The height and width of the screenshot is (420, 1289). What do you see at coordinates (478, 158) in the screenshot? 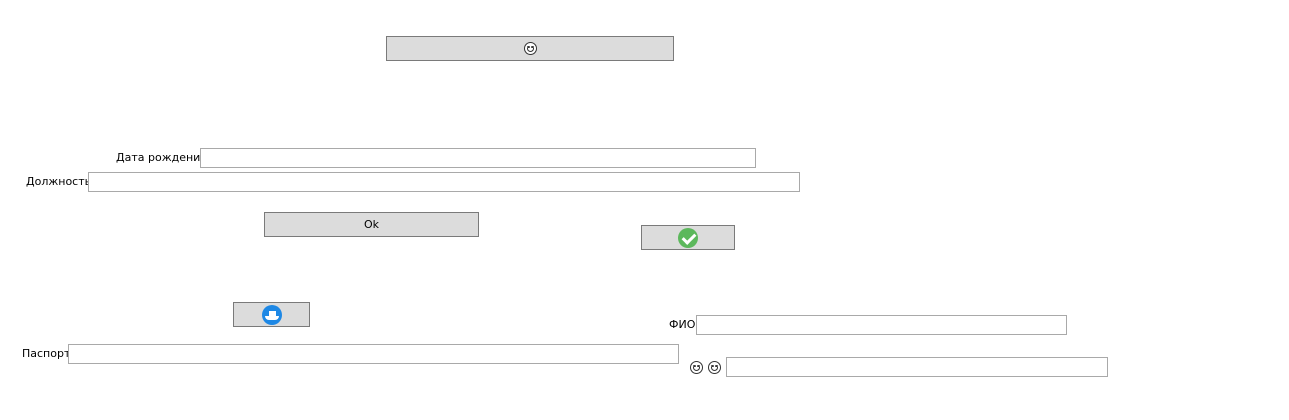
I see `birth-date-field` at bounding box center [478, 158].